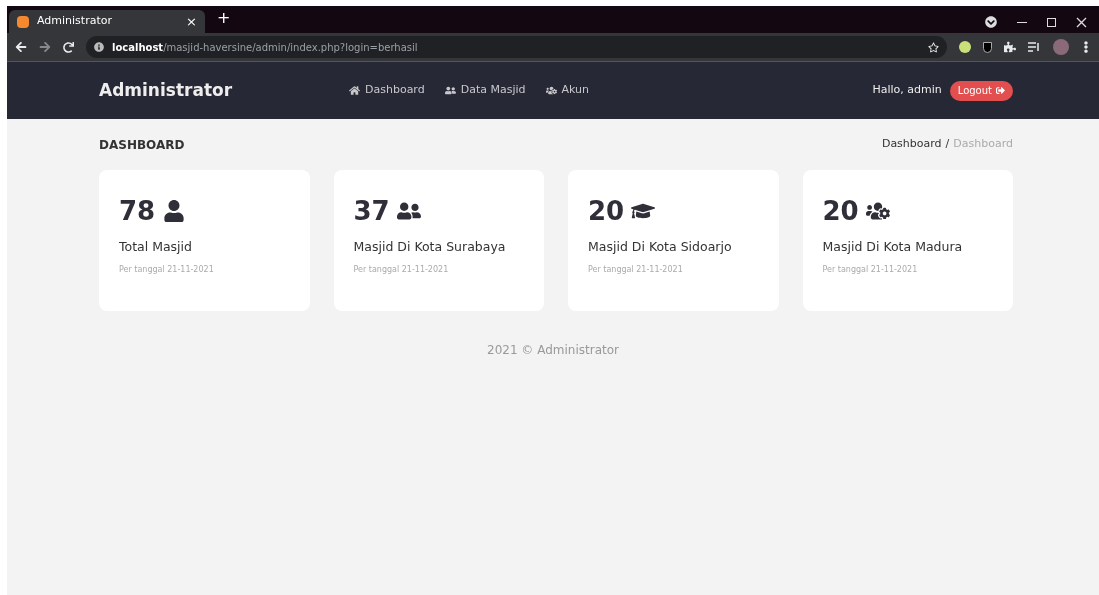 The image size is (1099, 595). What do you see at coordinates (224, 18) in the screenshot?
I see `new-tab-button: +` at bounding box center [224, 18].